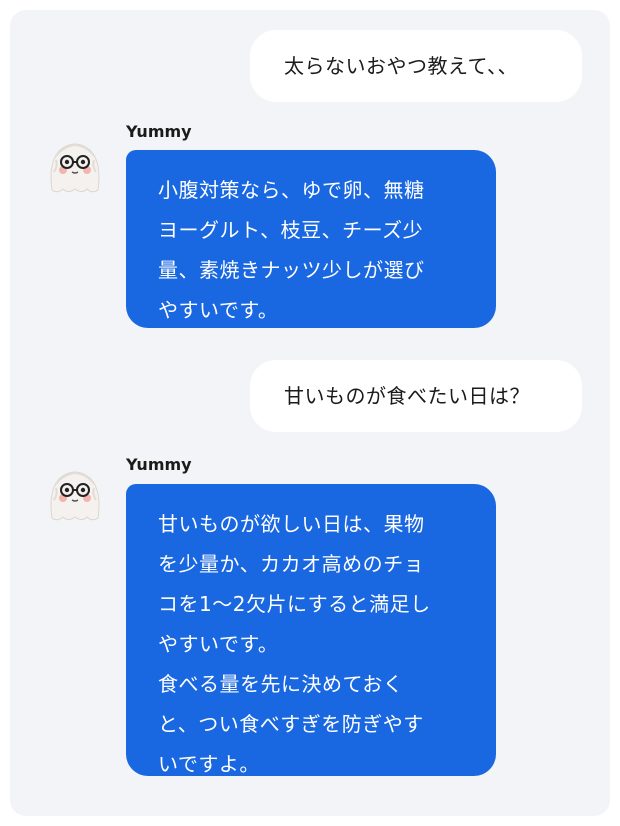 Image resolution: width=620 pixels, height=826 pixels. I want to click on message-line: 小腹対策なら、ゆで卵、無糖, so click(291, 190).